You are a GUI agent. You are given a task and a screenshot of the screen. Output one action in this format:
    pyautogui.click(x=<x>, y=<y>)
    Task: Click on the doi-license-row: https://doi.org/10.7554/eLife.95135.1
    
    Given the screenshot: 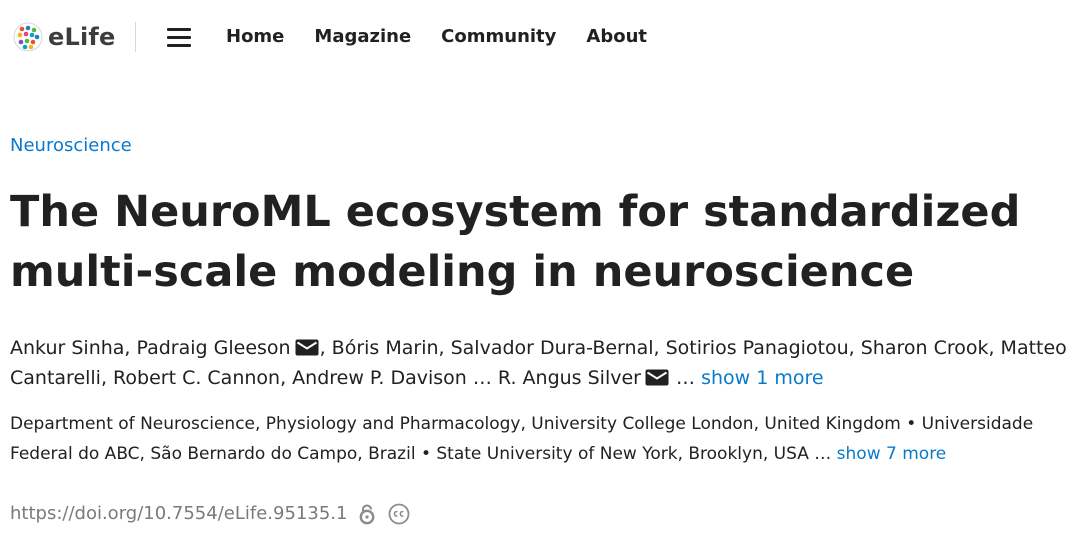 What is the action you would take?
    pyautogui.click(x=210, y=514)
    